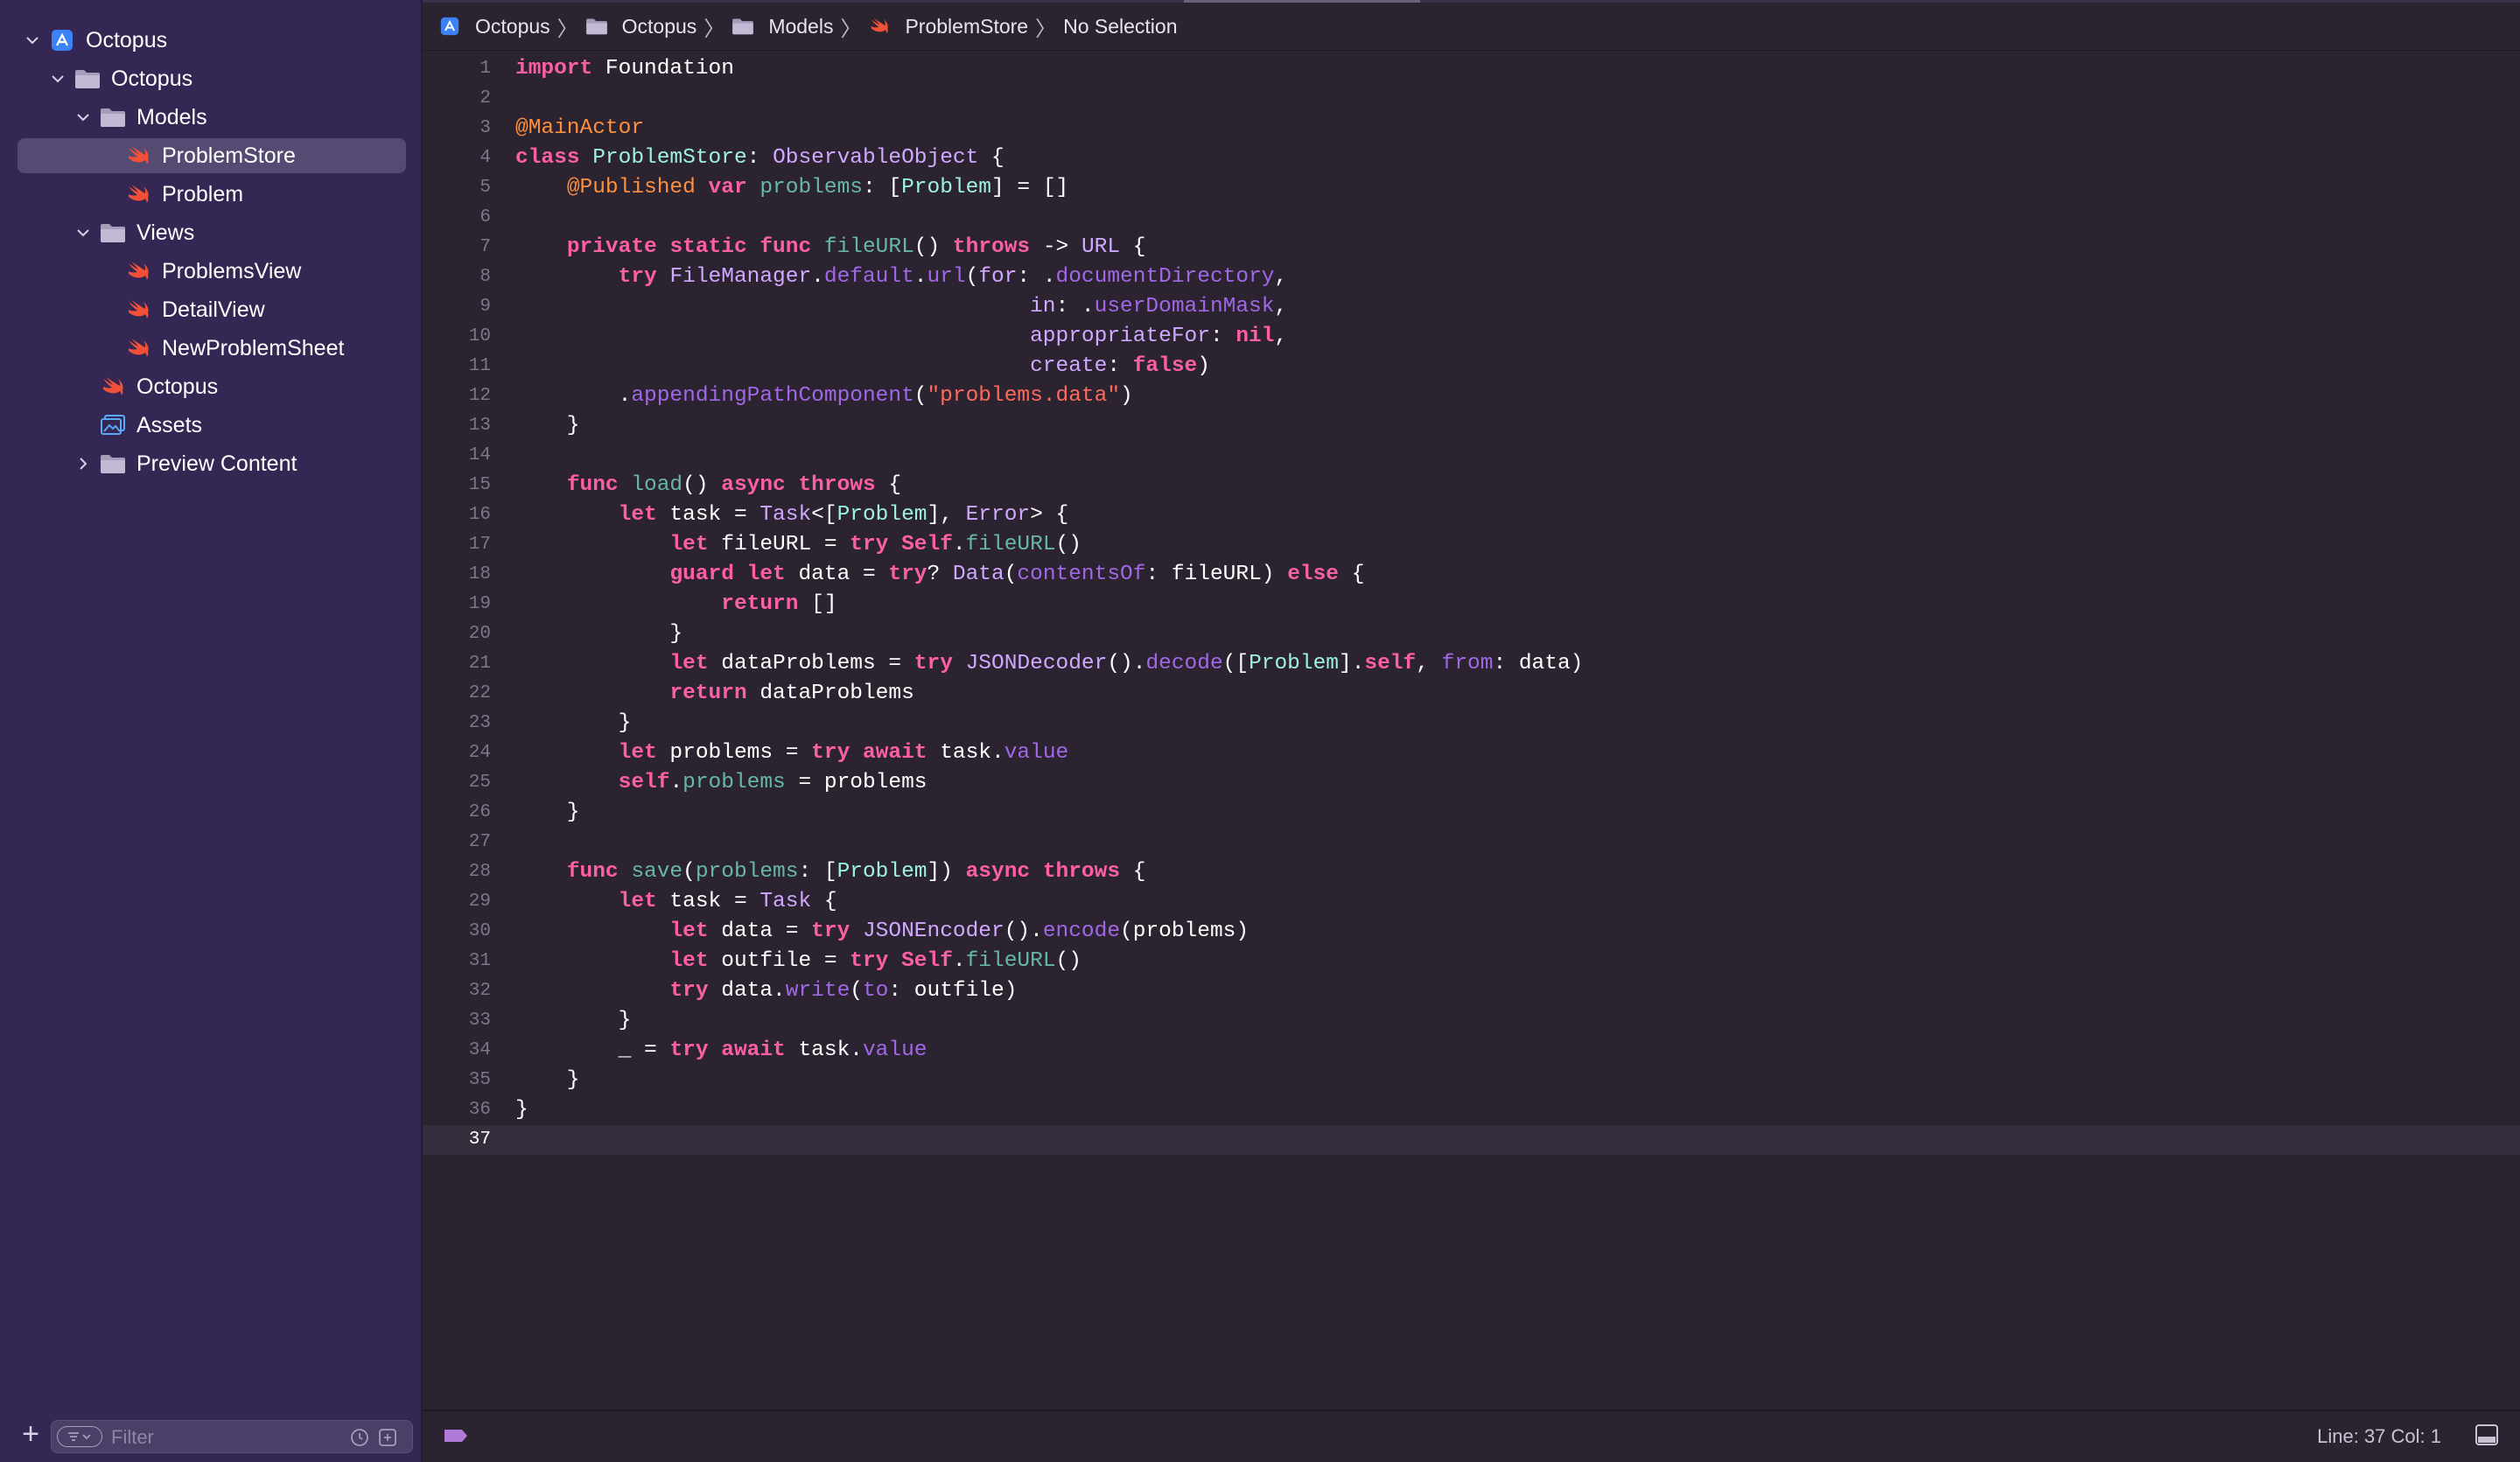 The image size is (2520, 1462). Describe the element at coordinates (1120, 26) in the screenshot. I see `breadcrumb-item: No Selection` at that location.